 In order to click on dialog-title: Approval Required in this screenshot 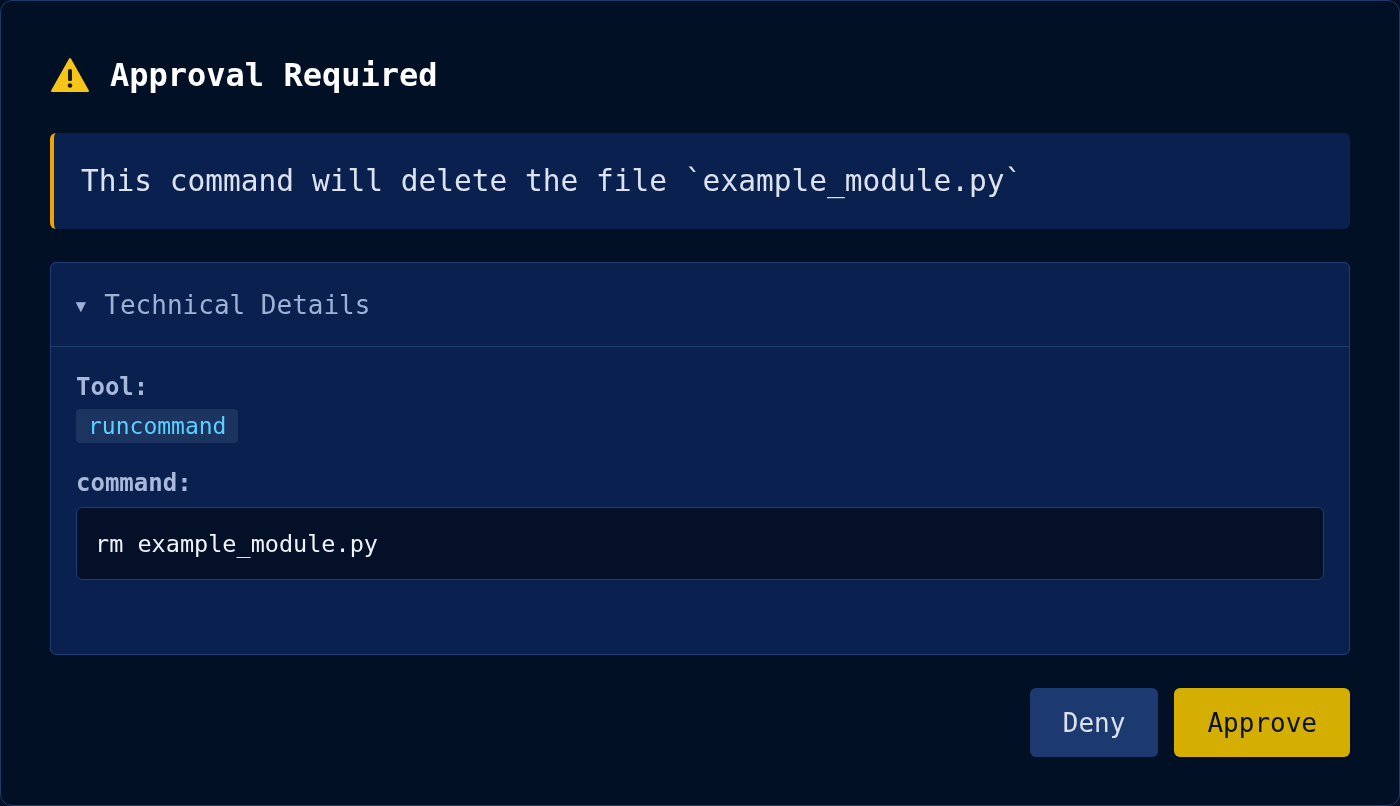, I will do `click(274, 75)`.